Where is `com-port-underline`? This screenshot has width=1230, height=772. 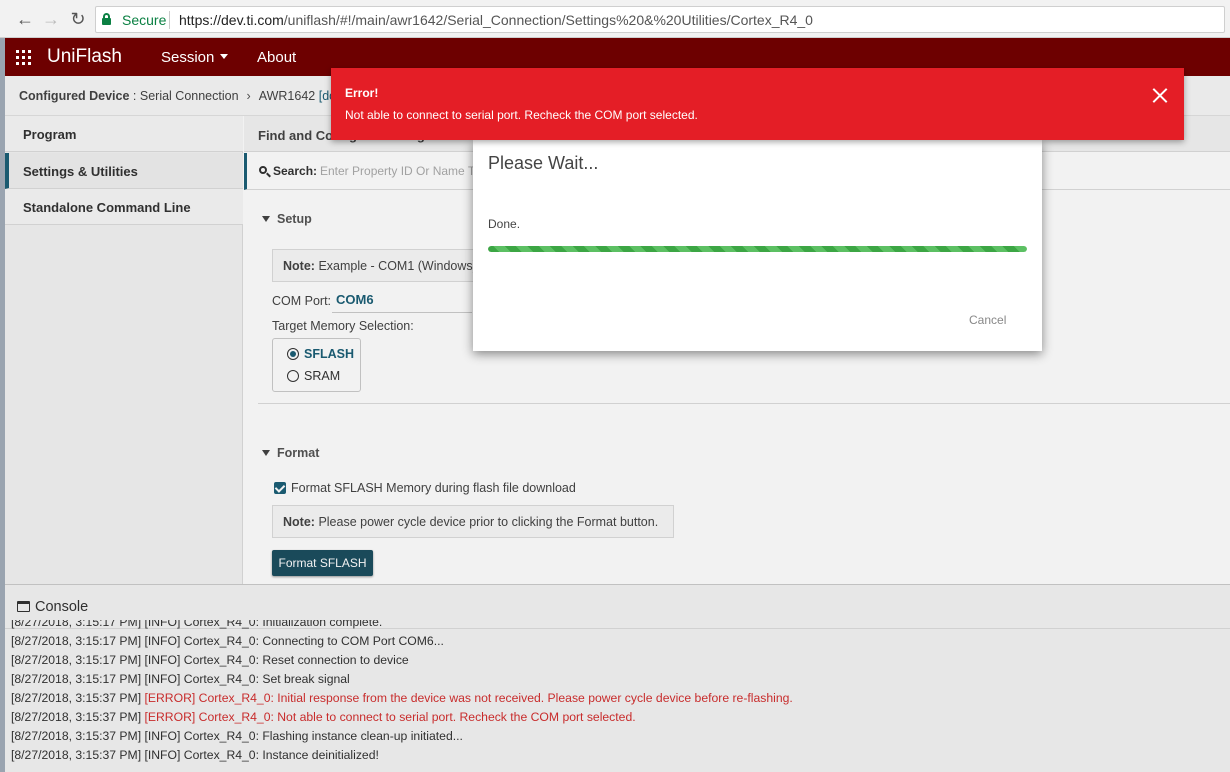 com-port-underline is located at coordinates (402, 312).